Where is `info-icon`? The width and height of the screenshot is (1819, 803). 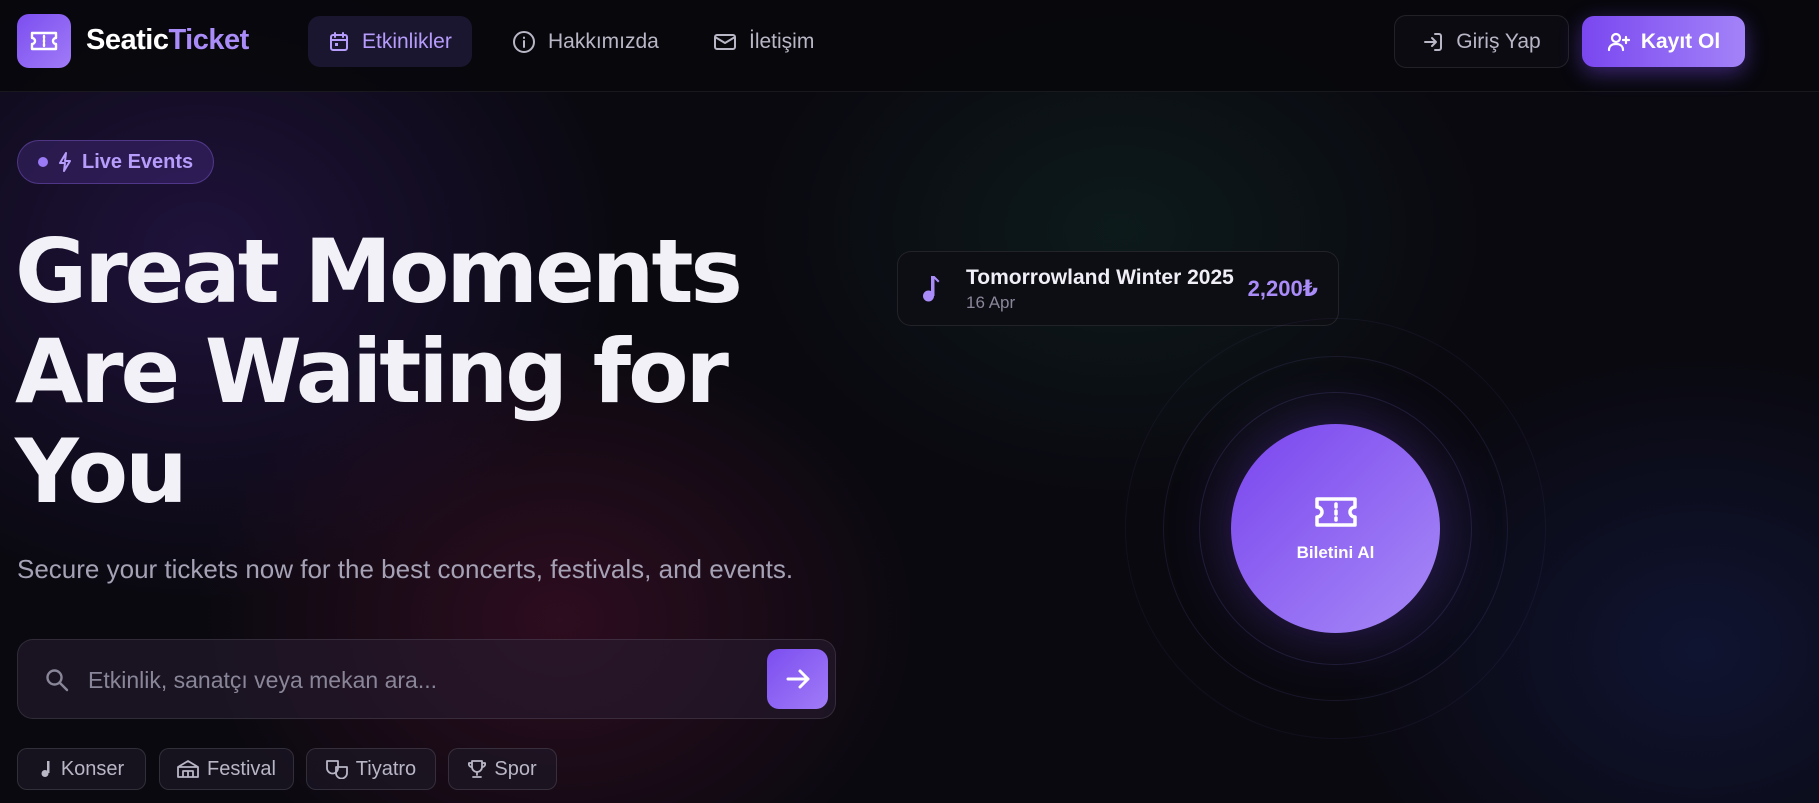 info-icon is located at coordinates (524, 41).